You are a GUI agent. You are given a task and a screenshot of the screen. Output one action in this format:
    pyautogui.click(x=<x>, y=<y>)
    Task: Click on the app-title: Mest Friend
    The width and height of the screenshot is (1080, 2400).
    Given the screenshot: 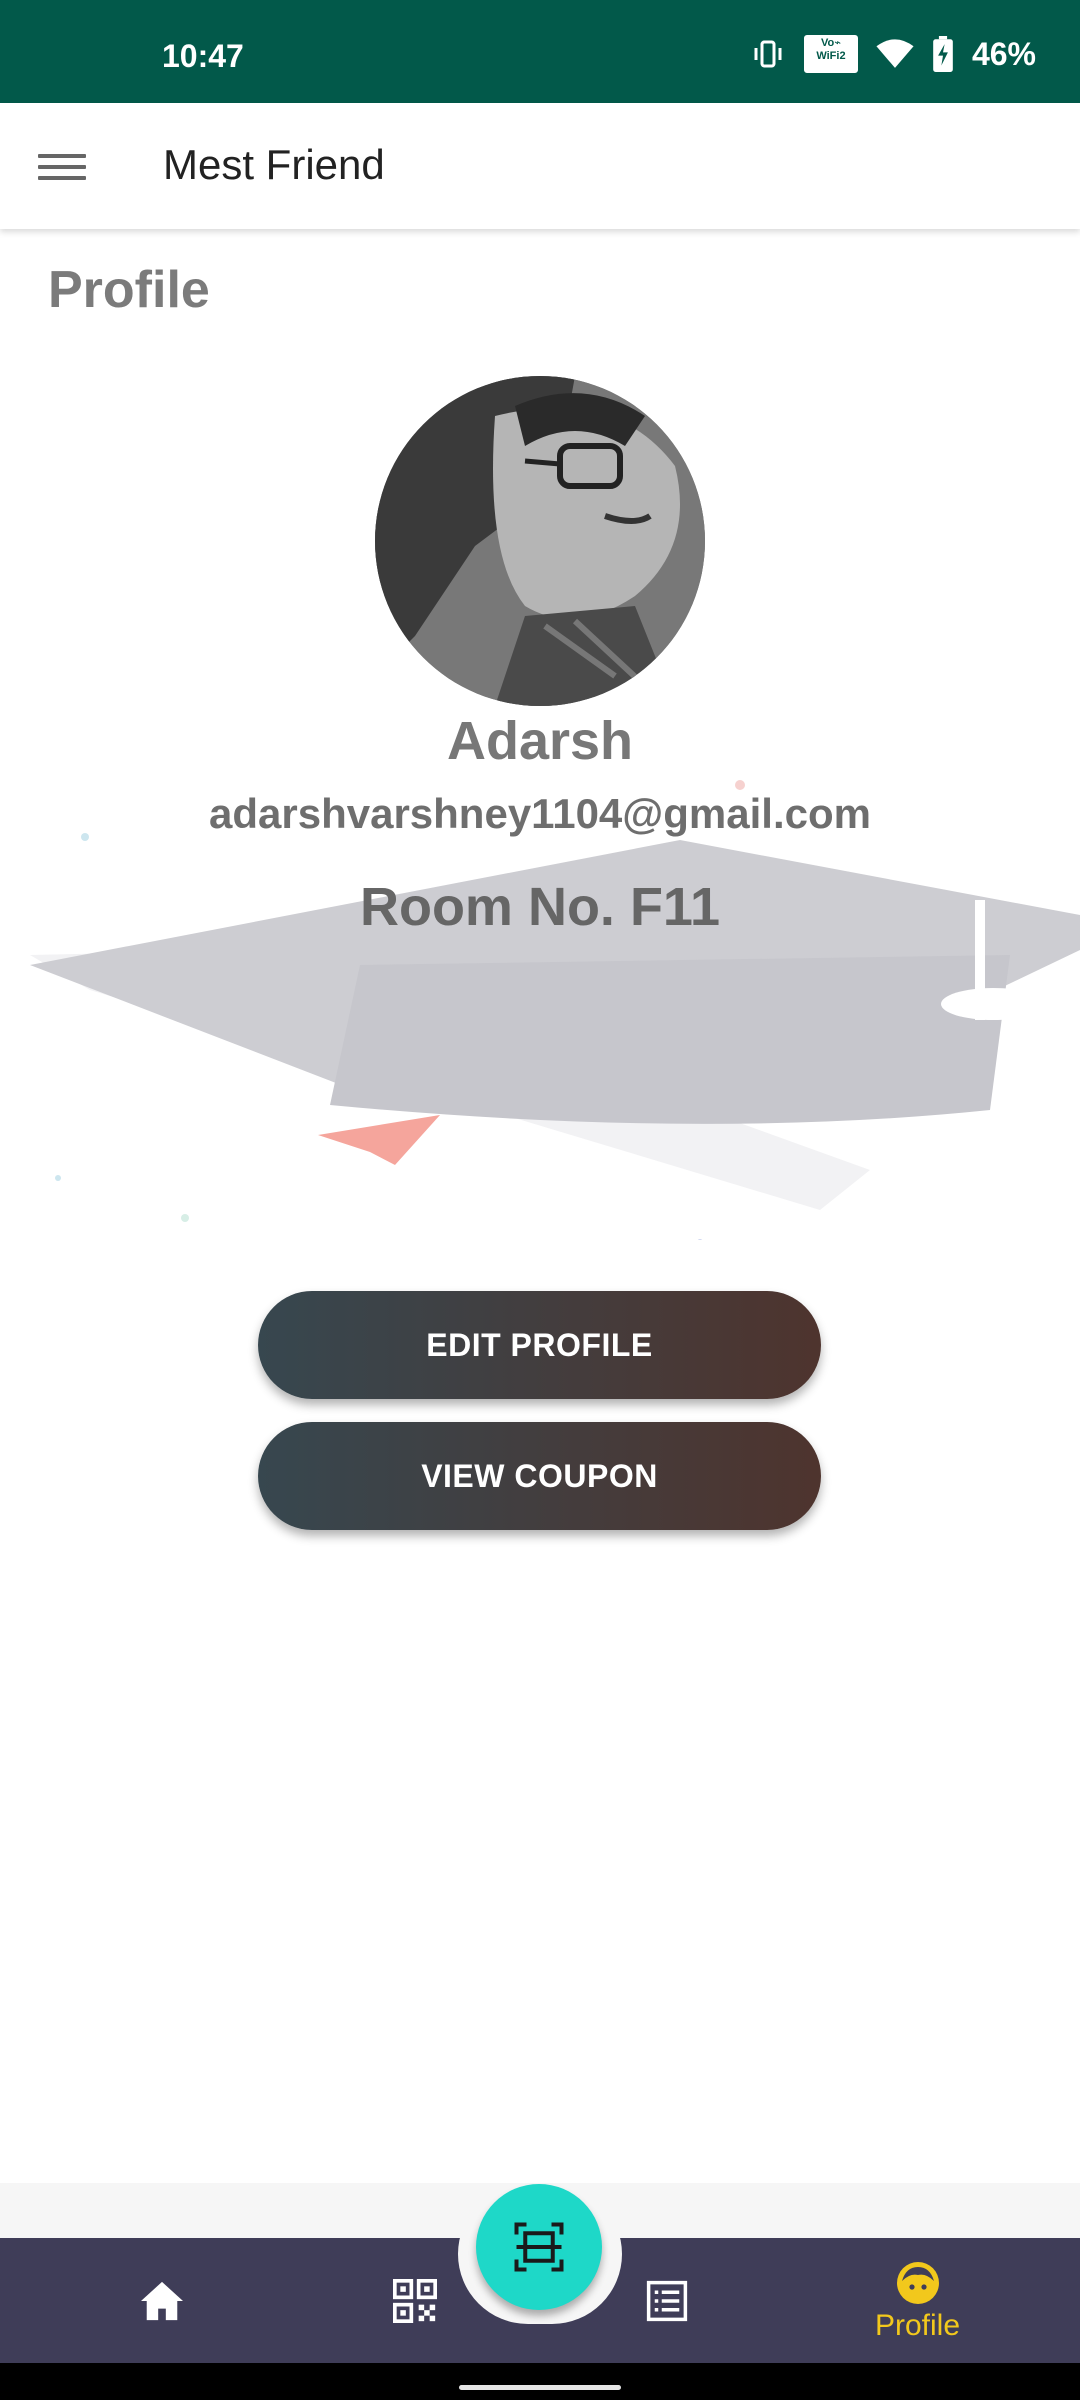 What is the action you would take?
    pyautogui.click(x=274, y=164)
    